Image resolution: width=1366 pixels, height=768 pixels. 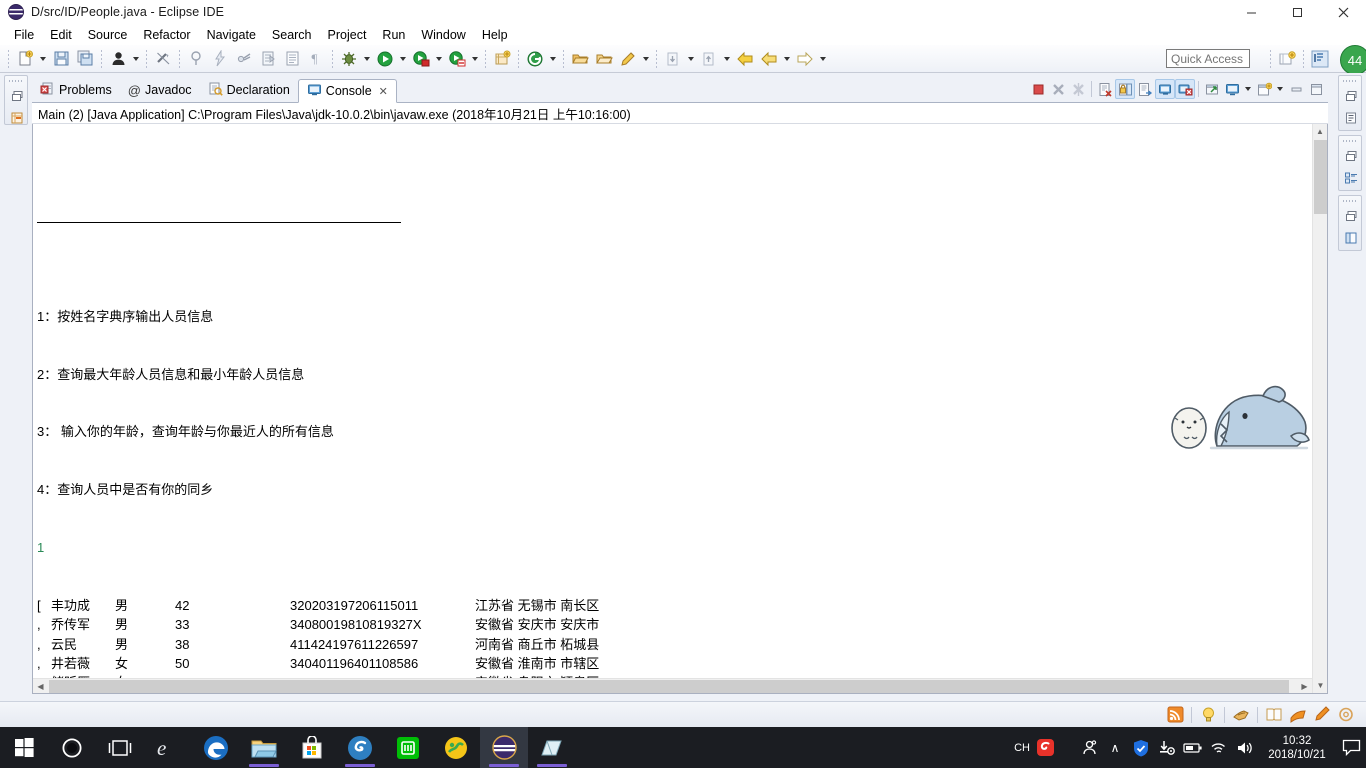 I want to click on tab-console: Console ✕, so click(x=347, y=91).